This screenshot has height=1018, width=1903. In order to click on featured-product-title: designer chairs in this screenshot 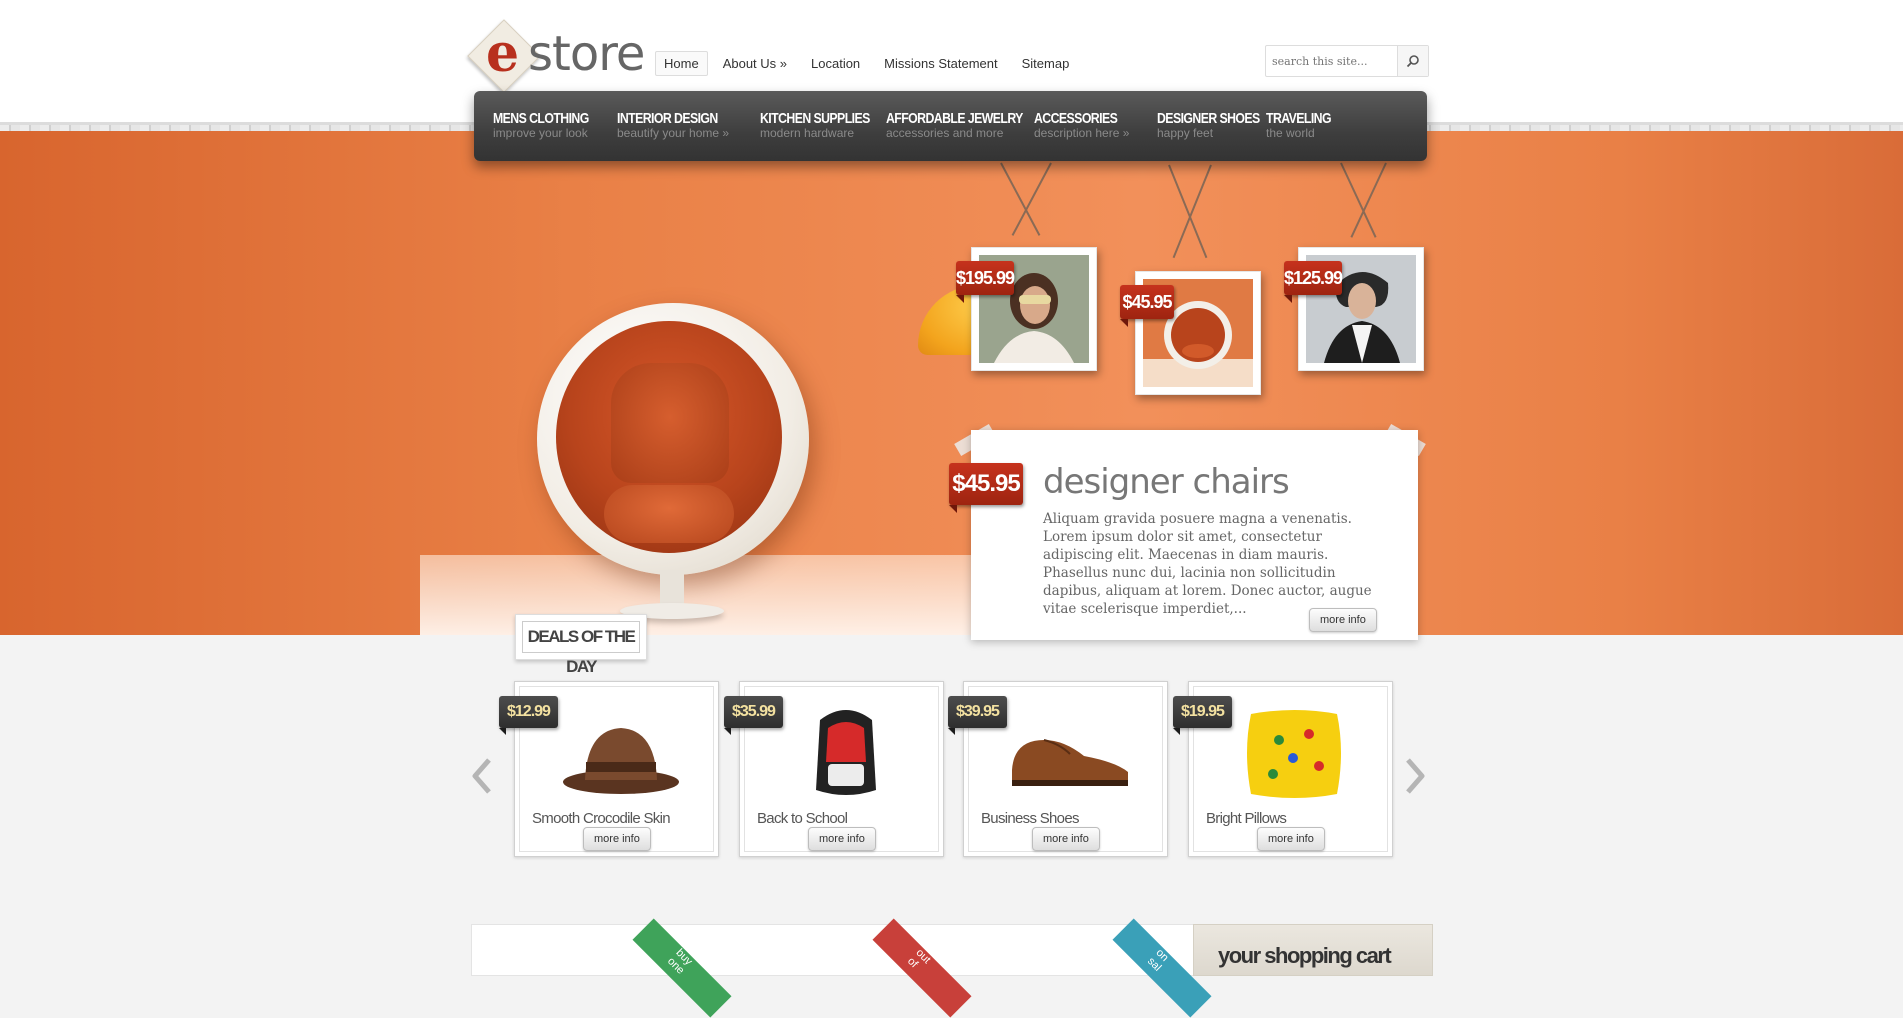, I will do `click(1166, 482)`.